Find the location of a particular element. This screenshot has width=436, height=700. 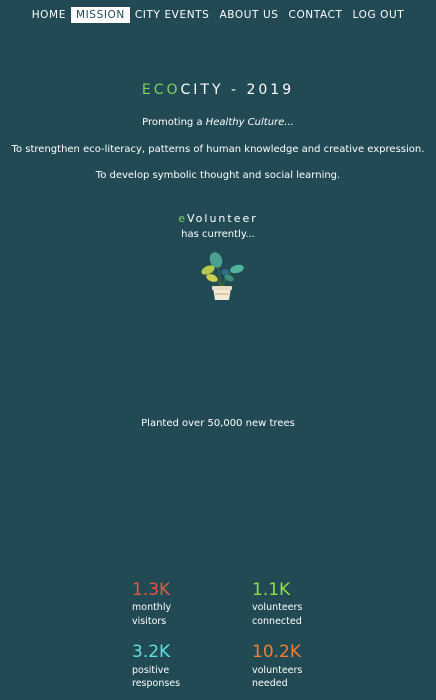

stat-positive-responses-label-2: responses is located at coordinates (156, 683).